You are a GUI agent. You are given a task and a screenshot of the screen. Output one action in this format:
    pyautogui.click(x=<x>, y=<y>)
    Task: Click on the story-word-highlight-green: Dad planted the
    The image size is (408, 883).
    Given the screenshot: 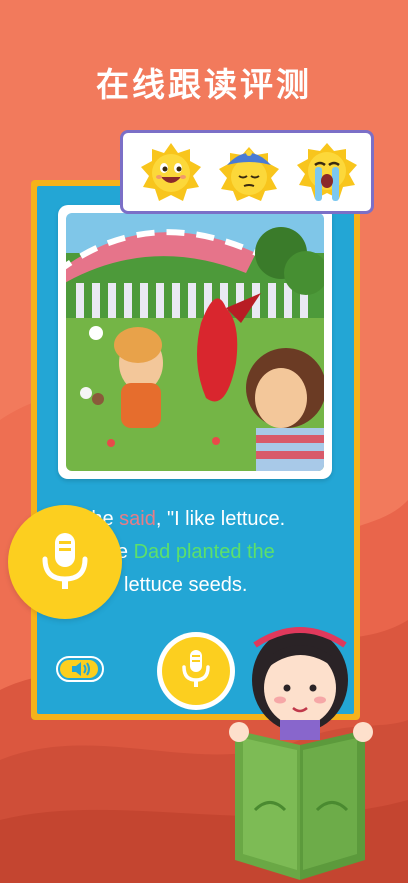 What is the action you would take?
    pyautogui.click(x=204, y=552)
    